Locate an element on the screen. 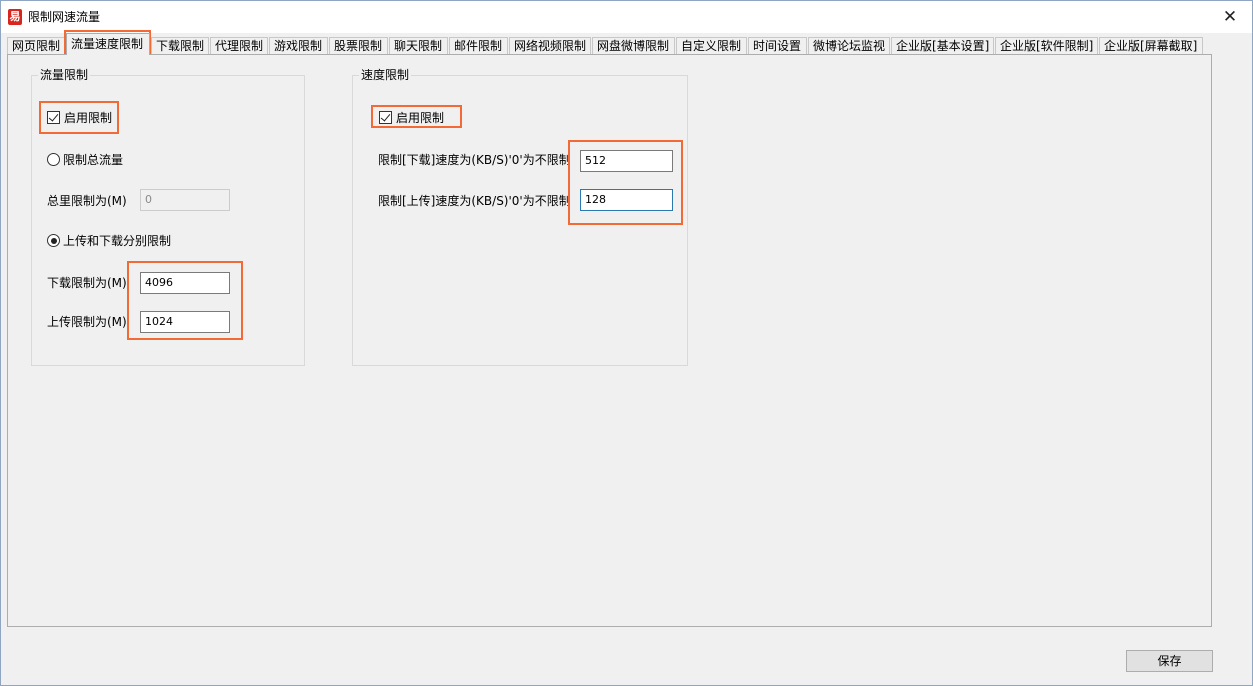 This screenshot has height=686, width=1253. tab-forum-monitor: 微博论坛监视 is located at coordinates (849, 46).